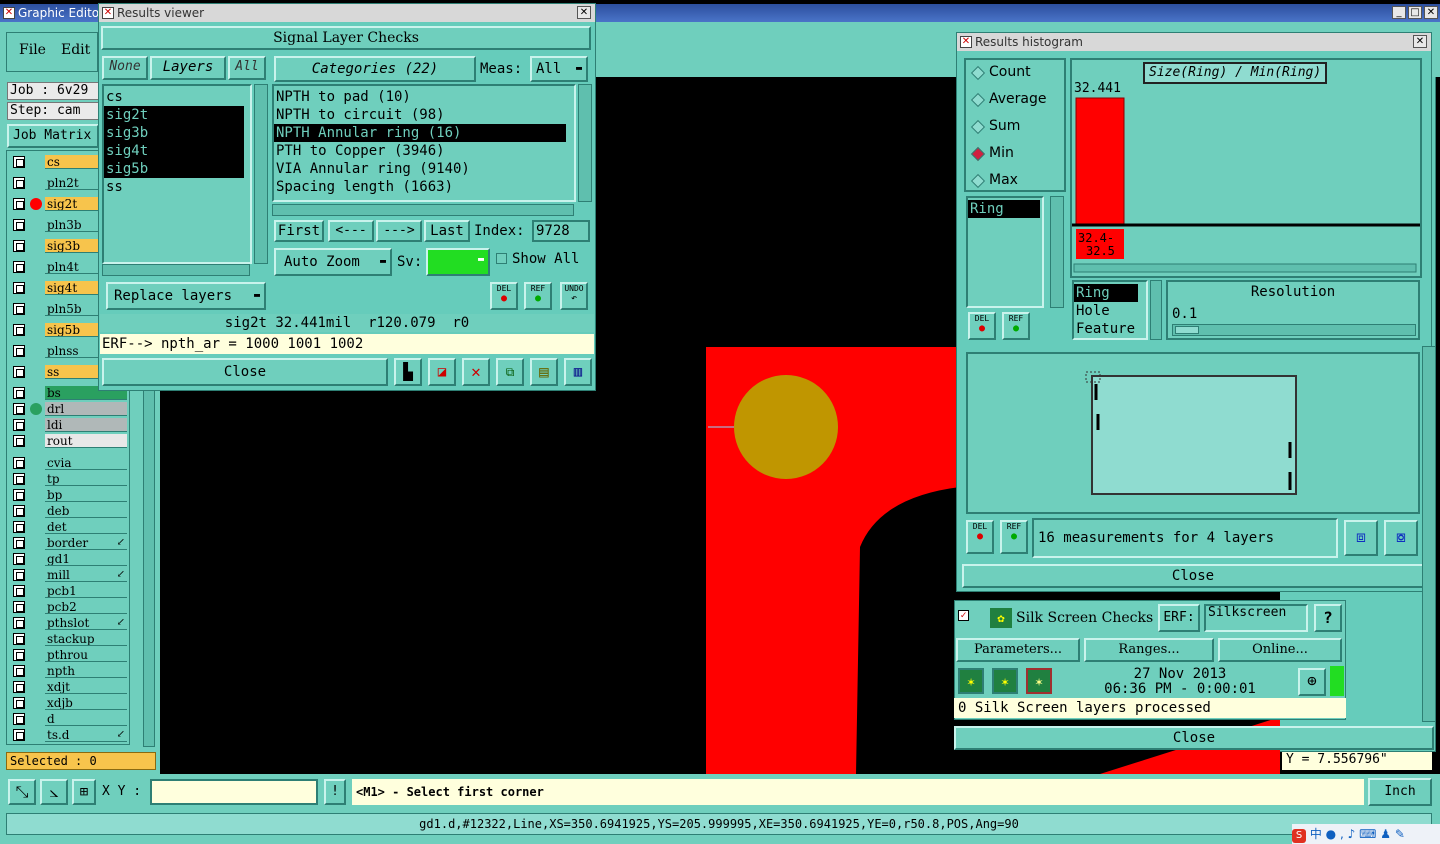 This screenshot has height=844, width=1440. What do you see at coordinates (544, 372) in the screenshot?
I see `report-icon: ▤` at bounding box center [544, 372].